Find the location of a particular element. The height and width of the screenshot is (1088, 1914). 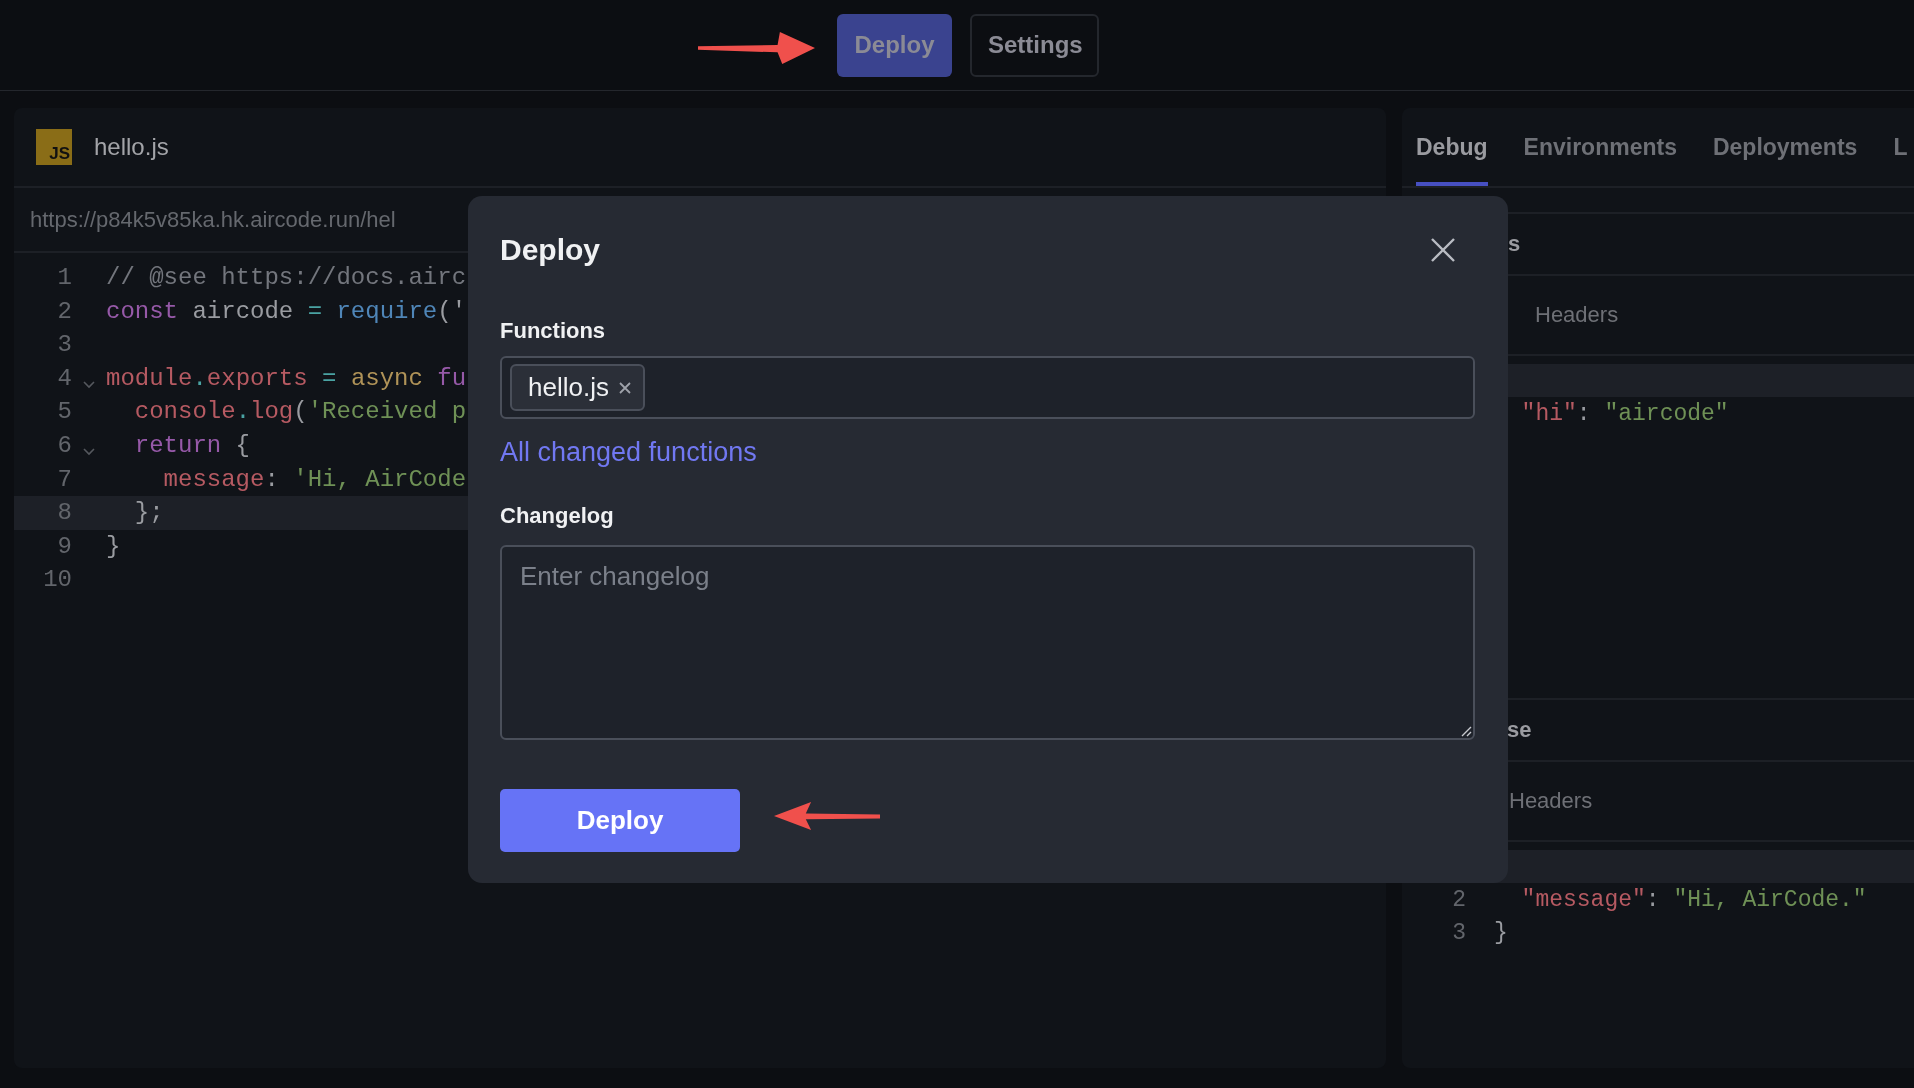

line-number: 10 is located at coordinates (57, 580).